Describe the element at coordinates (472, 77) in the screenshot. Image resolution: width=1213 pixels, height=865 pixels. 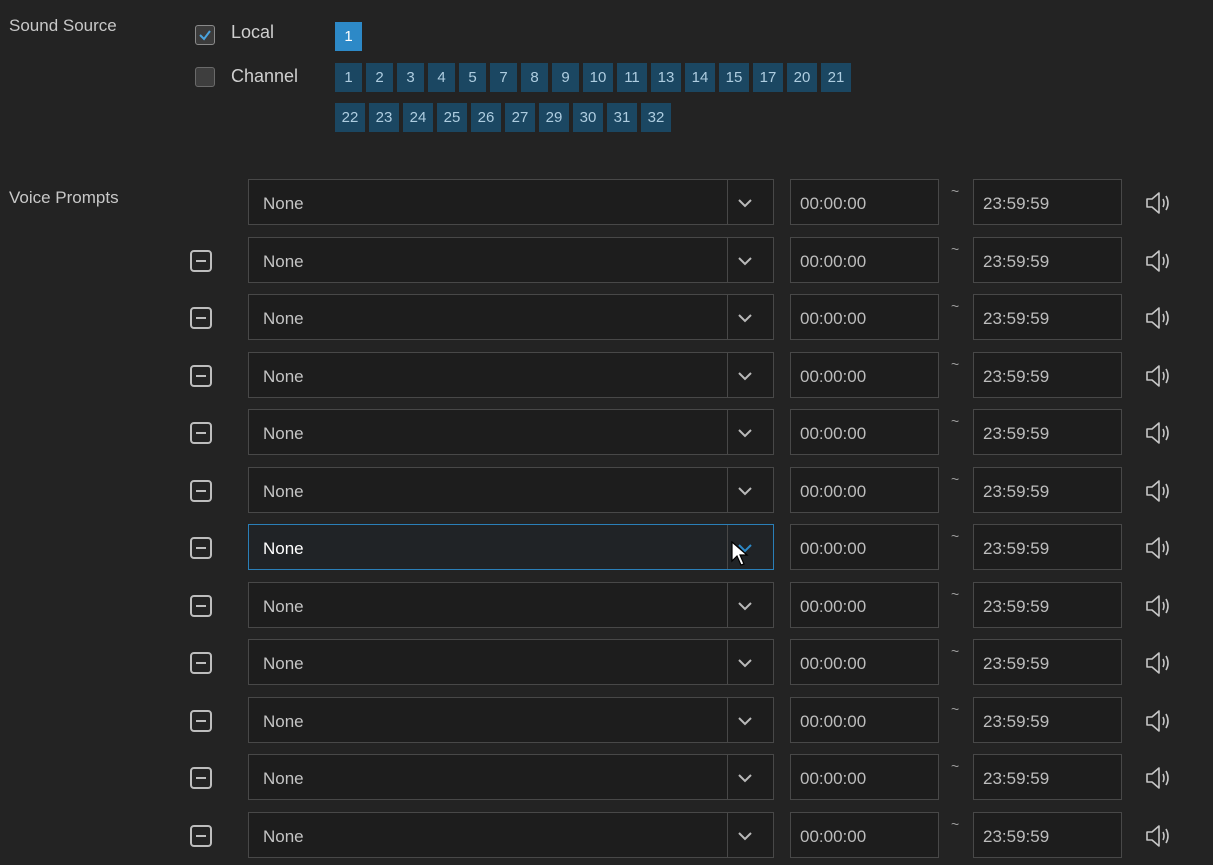
I see `channel-chip: 5` at that location.